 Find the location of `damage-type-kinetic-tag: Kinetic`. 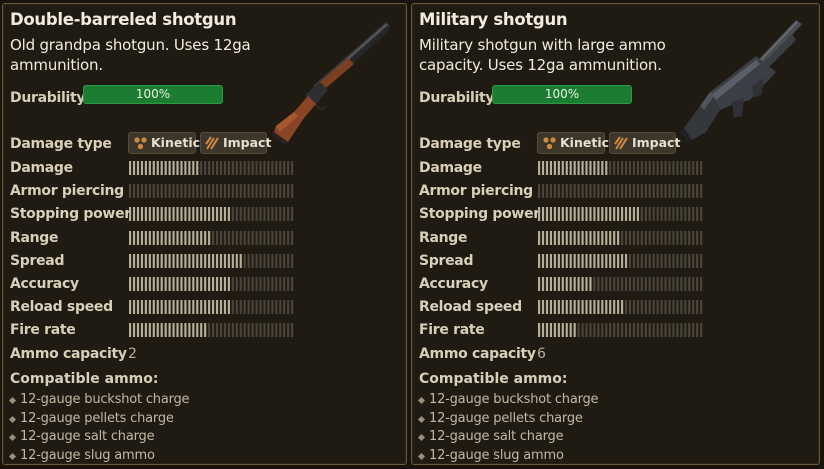

damage-type-kinetic-tag: Kinetic is located at coordinates (573, 143).